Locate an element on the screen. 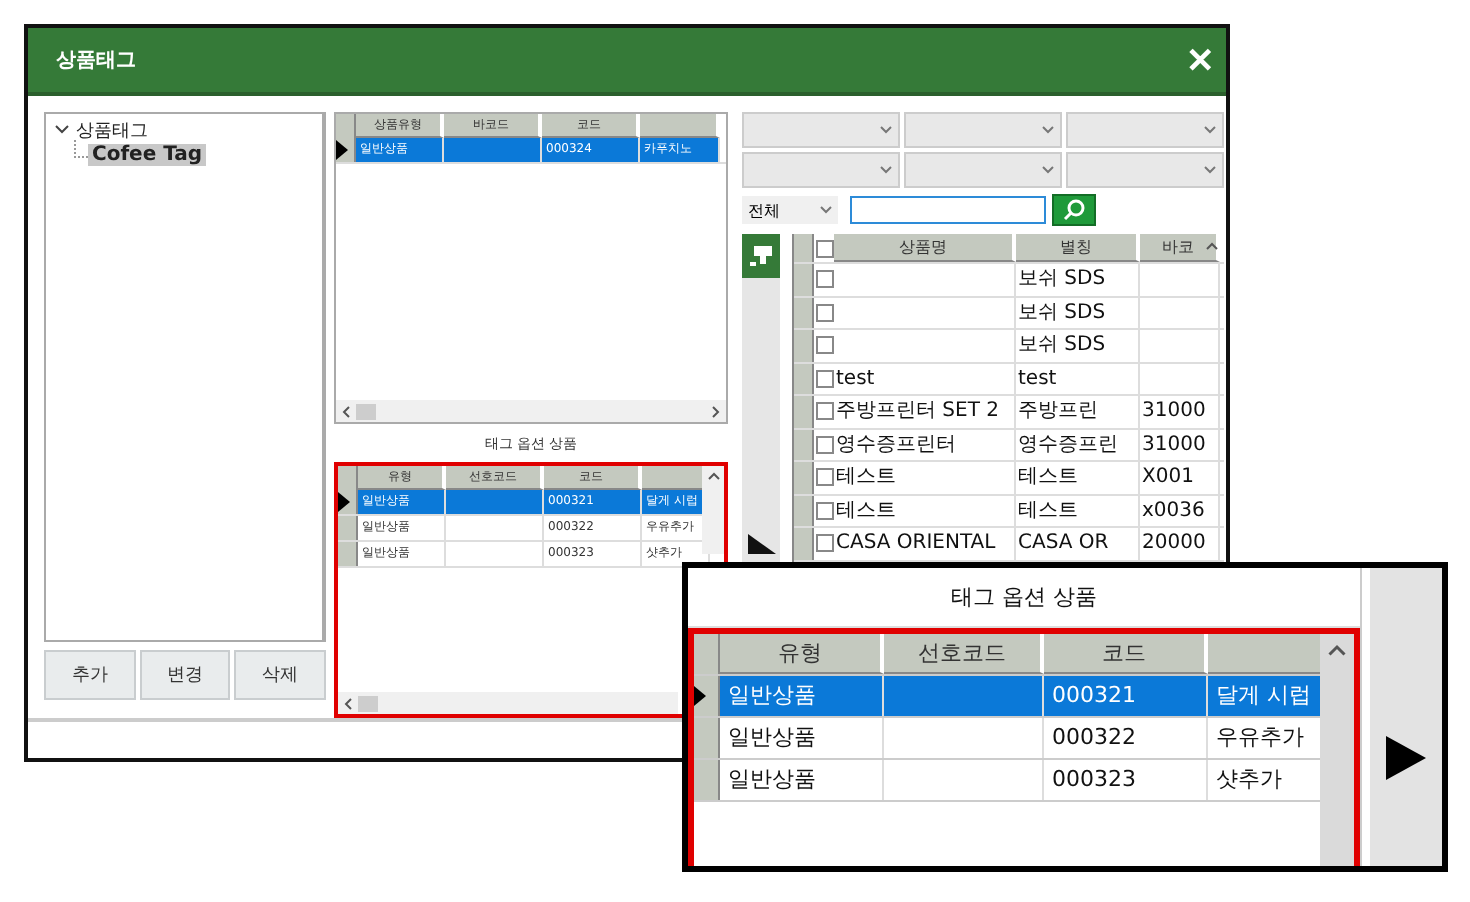 The height and width of the screenshot is (902, 1470). action-button: 변경 is located at coordinates (185, 675).